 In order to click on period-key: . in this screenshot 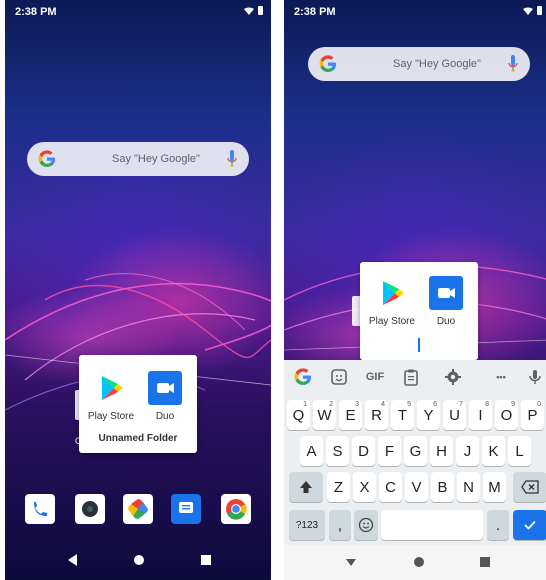, I will do `click(498, 525)`.